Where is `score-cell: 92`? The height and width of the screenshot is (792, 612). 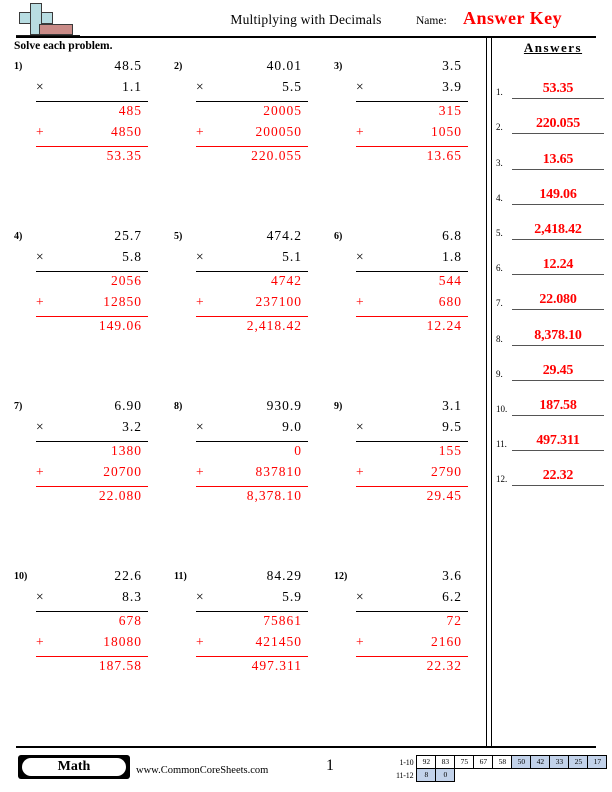 score-cell: 92 is located at coordinates (426, 762).